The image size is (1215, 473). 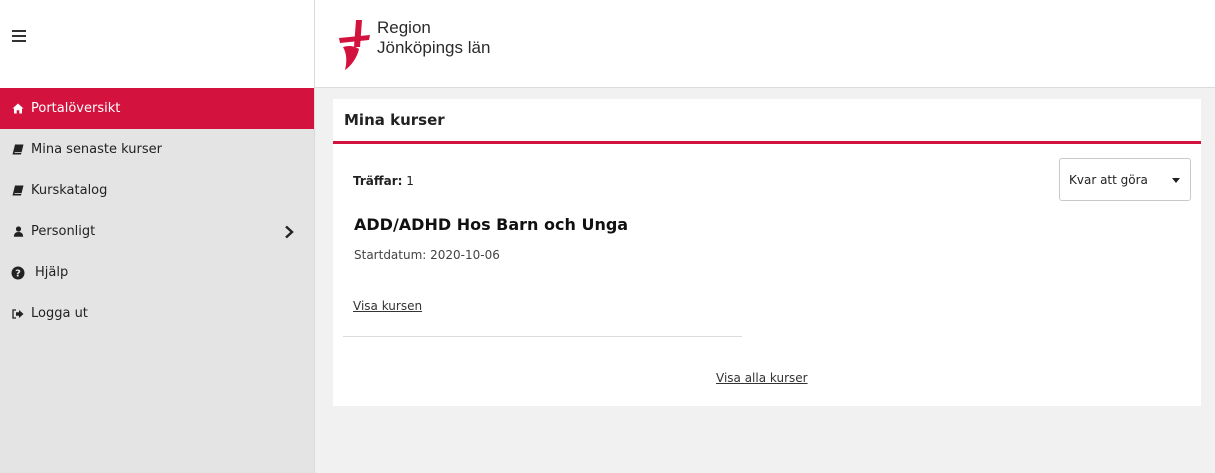 What do you see at coordinates (427, 255) in the screenshot?
I see `course-start-date: Startdatum: 2020-10-06` at bounding box center [427, 255].